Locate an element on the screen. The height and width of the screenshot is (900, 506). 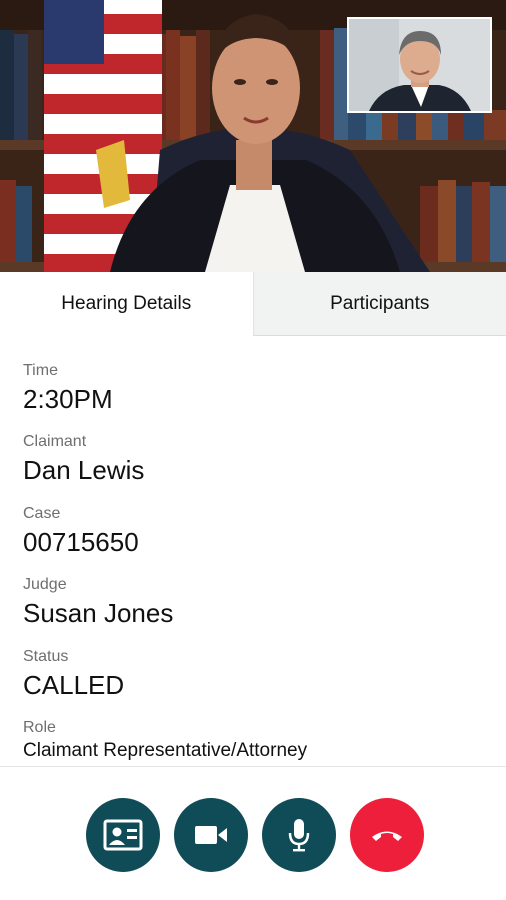
self-view-image is located at coordinates (419, 65).